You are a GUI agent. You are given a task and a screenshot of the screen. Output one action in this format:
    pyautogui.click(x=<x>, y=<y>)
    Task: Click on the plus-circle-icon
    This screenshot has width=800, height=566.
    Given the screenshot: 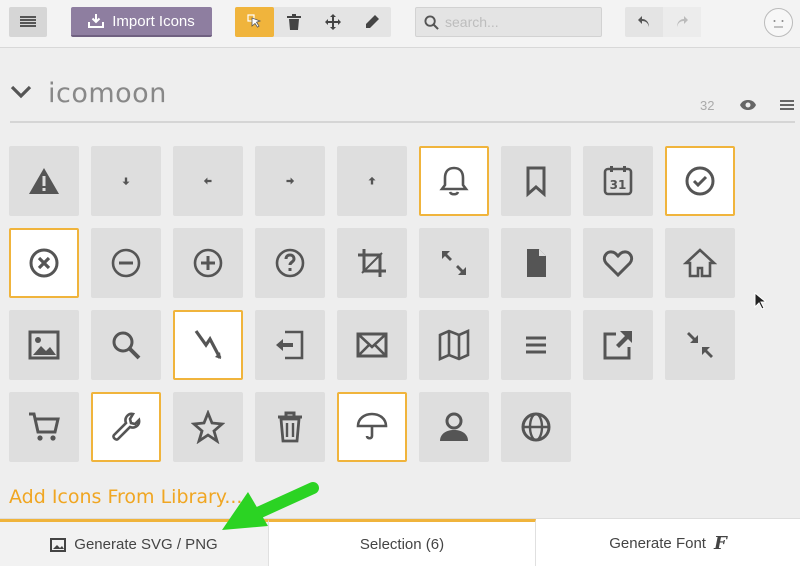 What is the action you would take?
    pyautogui.click(x=208, y=263)
    